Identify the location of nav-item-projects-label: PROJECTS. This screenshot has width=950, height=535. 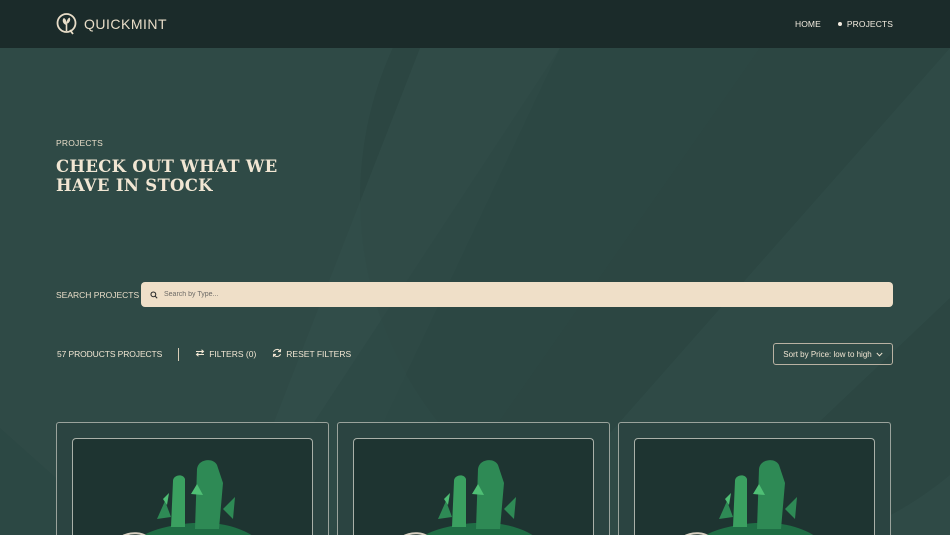
(869, 24).